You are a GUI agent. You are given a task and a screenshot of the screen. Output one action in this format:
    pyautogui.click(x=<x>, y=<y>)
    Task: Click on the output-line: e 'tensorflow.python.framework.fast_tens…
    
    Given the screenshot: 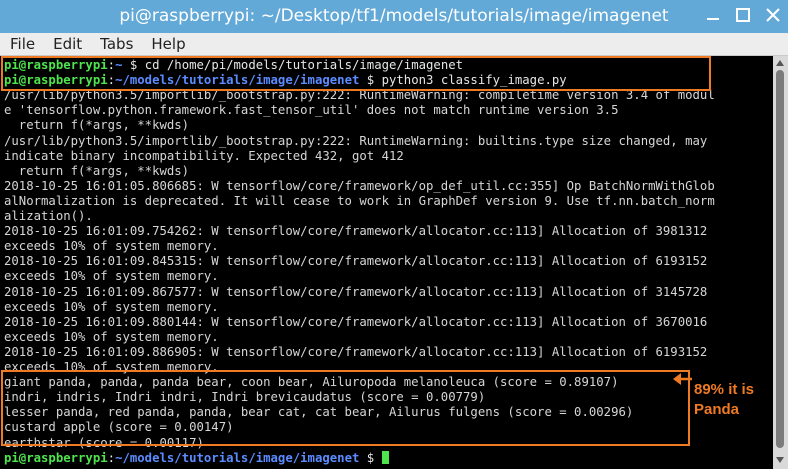 What is the action you would take?
    pyautogui.click(x=311, y=110)
    